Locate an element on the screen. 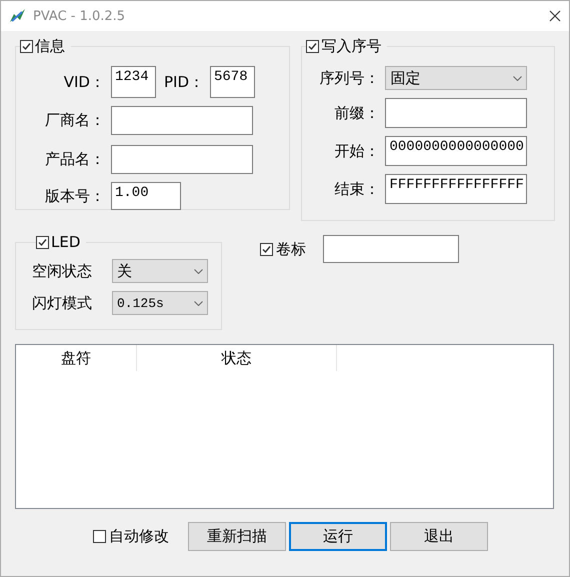  group-title: 写入序号 is located at coordinates (351, 46).